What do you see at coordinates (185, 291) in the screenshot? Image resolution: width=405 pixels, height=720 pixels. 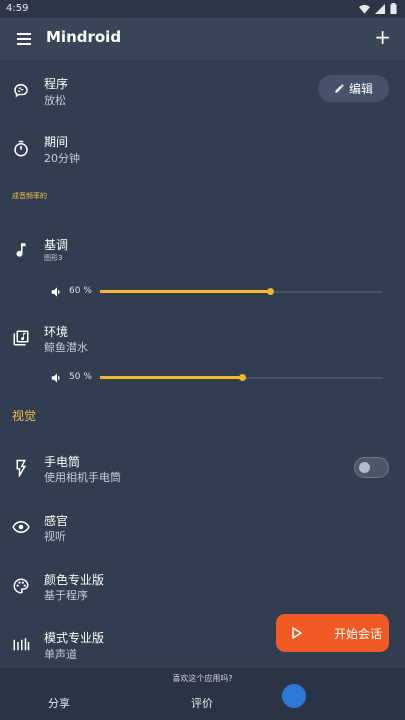 I see `tone-slider-fill` at bounding box center [185, 291].